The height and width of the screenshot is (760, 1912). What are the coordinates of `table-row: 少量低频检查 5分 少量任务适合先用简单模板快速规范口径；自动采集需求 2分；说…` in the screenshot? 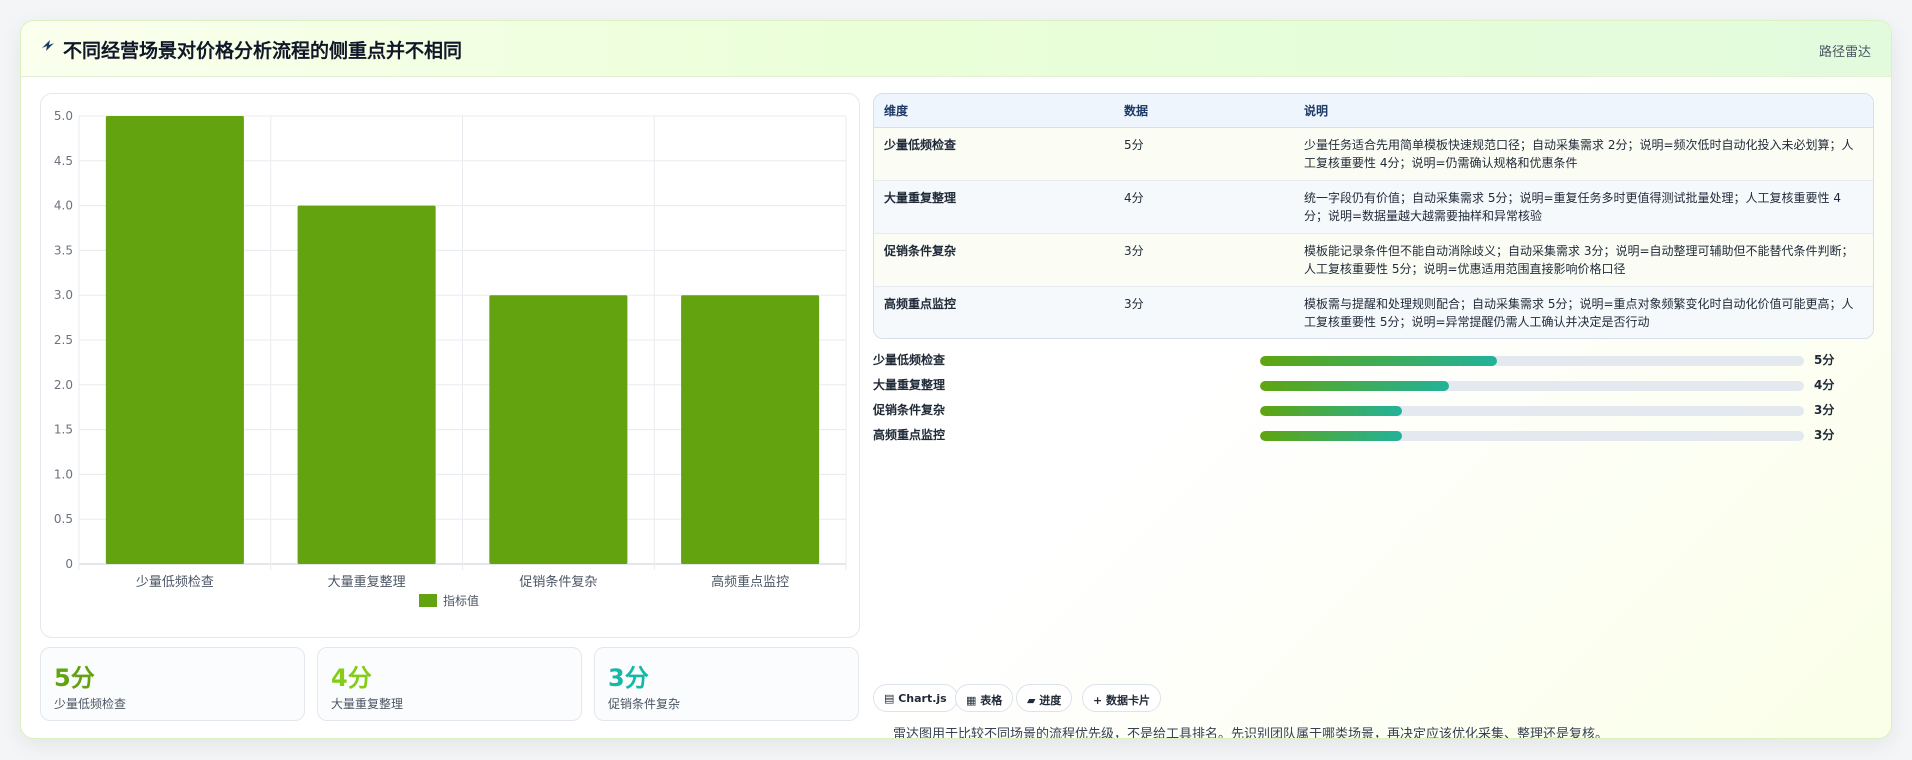 It's located at (1373, 154).